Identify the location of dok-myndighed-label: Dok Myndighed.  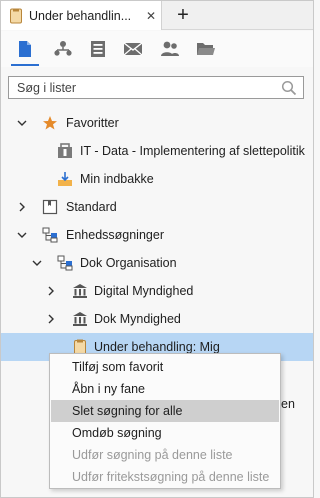
(137, 319).